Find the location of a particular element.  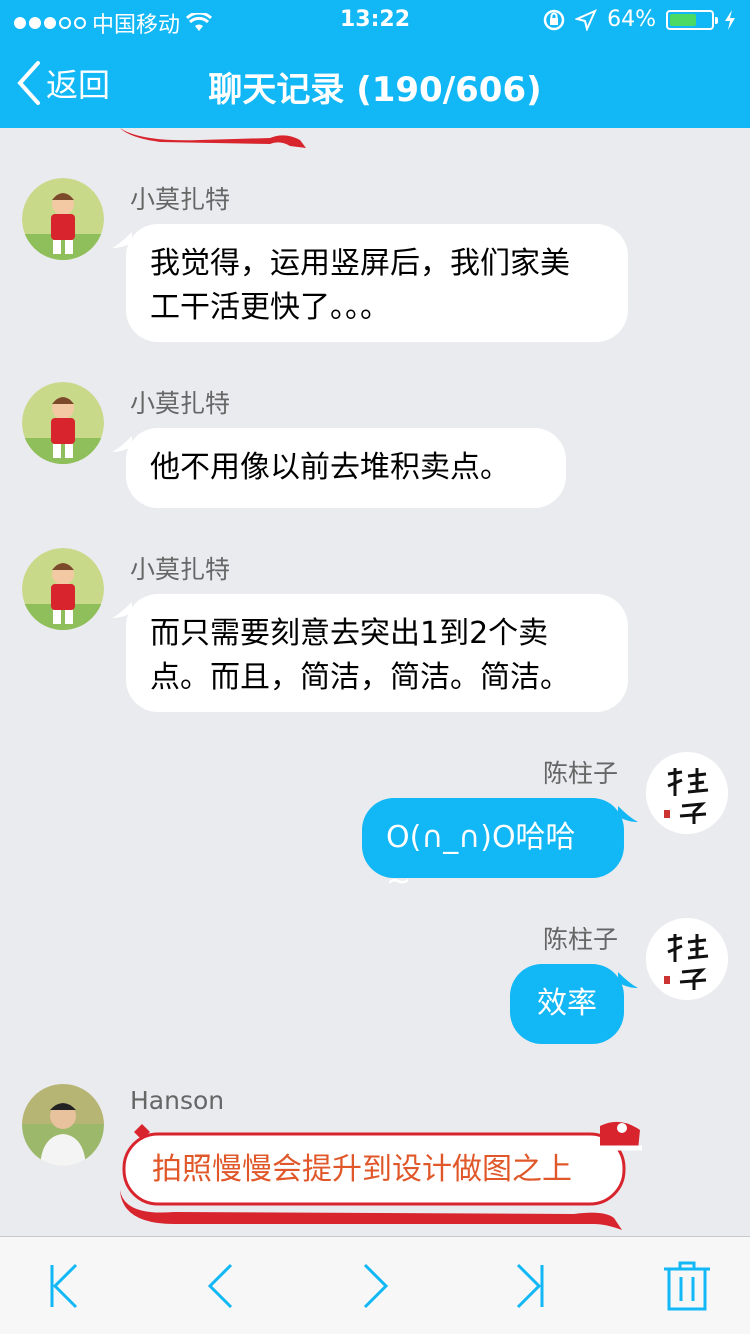

message-text-line: 拍照慢慢会提升到设计做图之上 is located at coordinates (362, 1169).